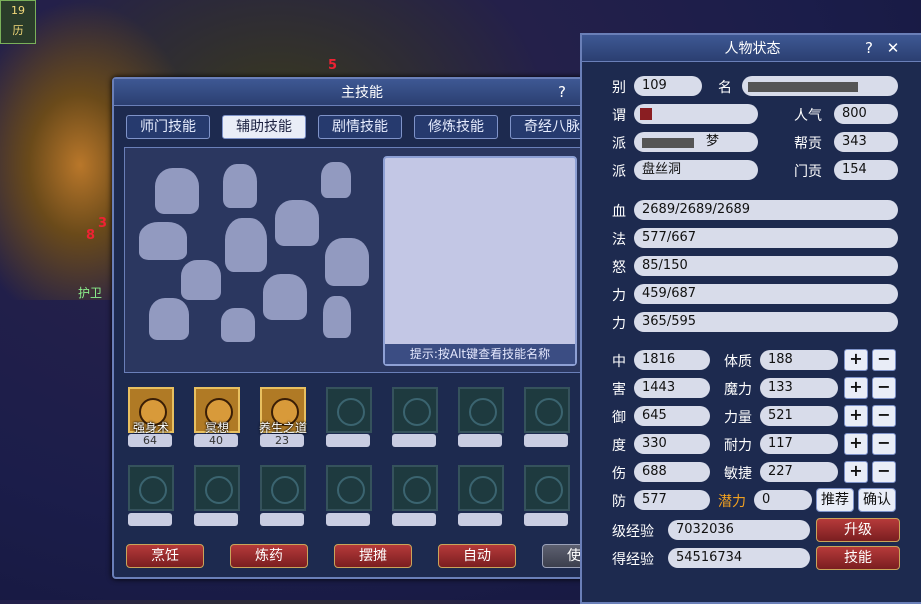 Image resolution: width=921 pixels, height=604 pixels. I want to click on auto-button: 自动, so click(477, 556).